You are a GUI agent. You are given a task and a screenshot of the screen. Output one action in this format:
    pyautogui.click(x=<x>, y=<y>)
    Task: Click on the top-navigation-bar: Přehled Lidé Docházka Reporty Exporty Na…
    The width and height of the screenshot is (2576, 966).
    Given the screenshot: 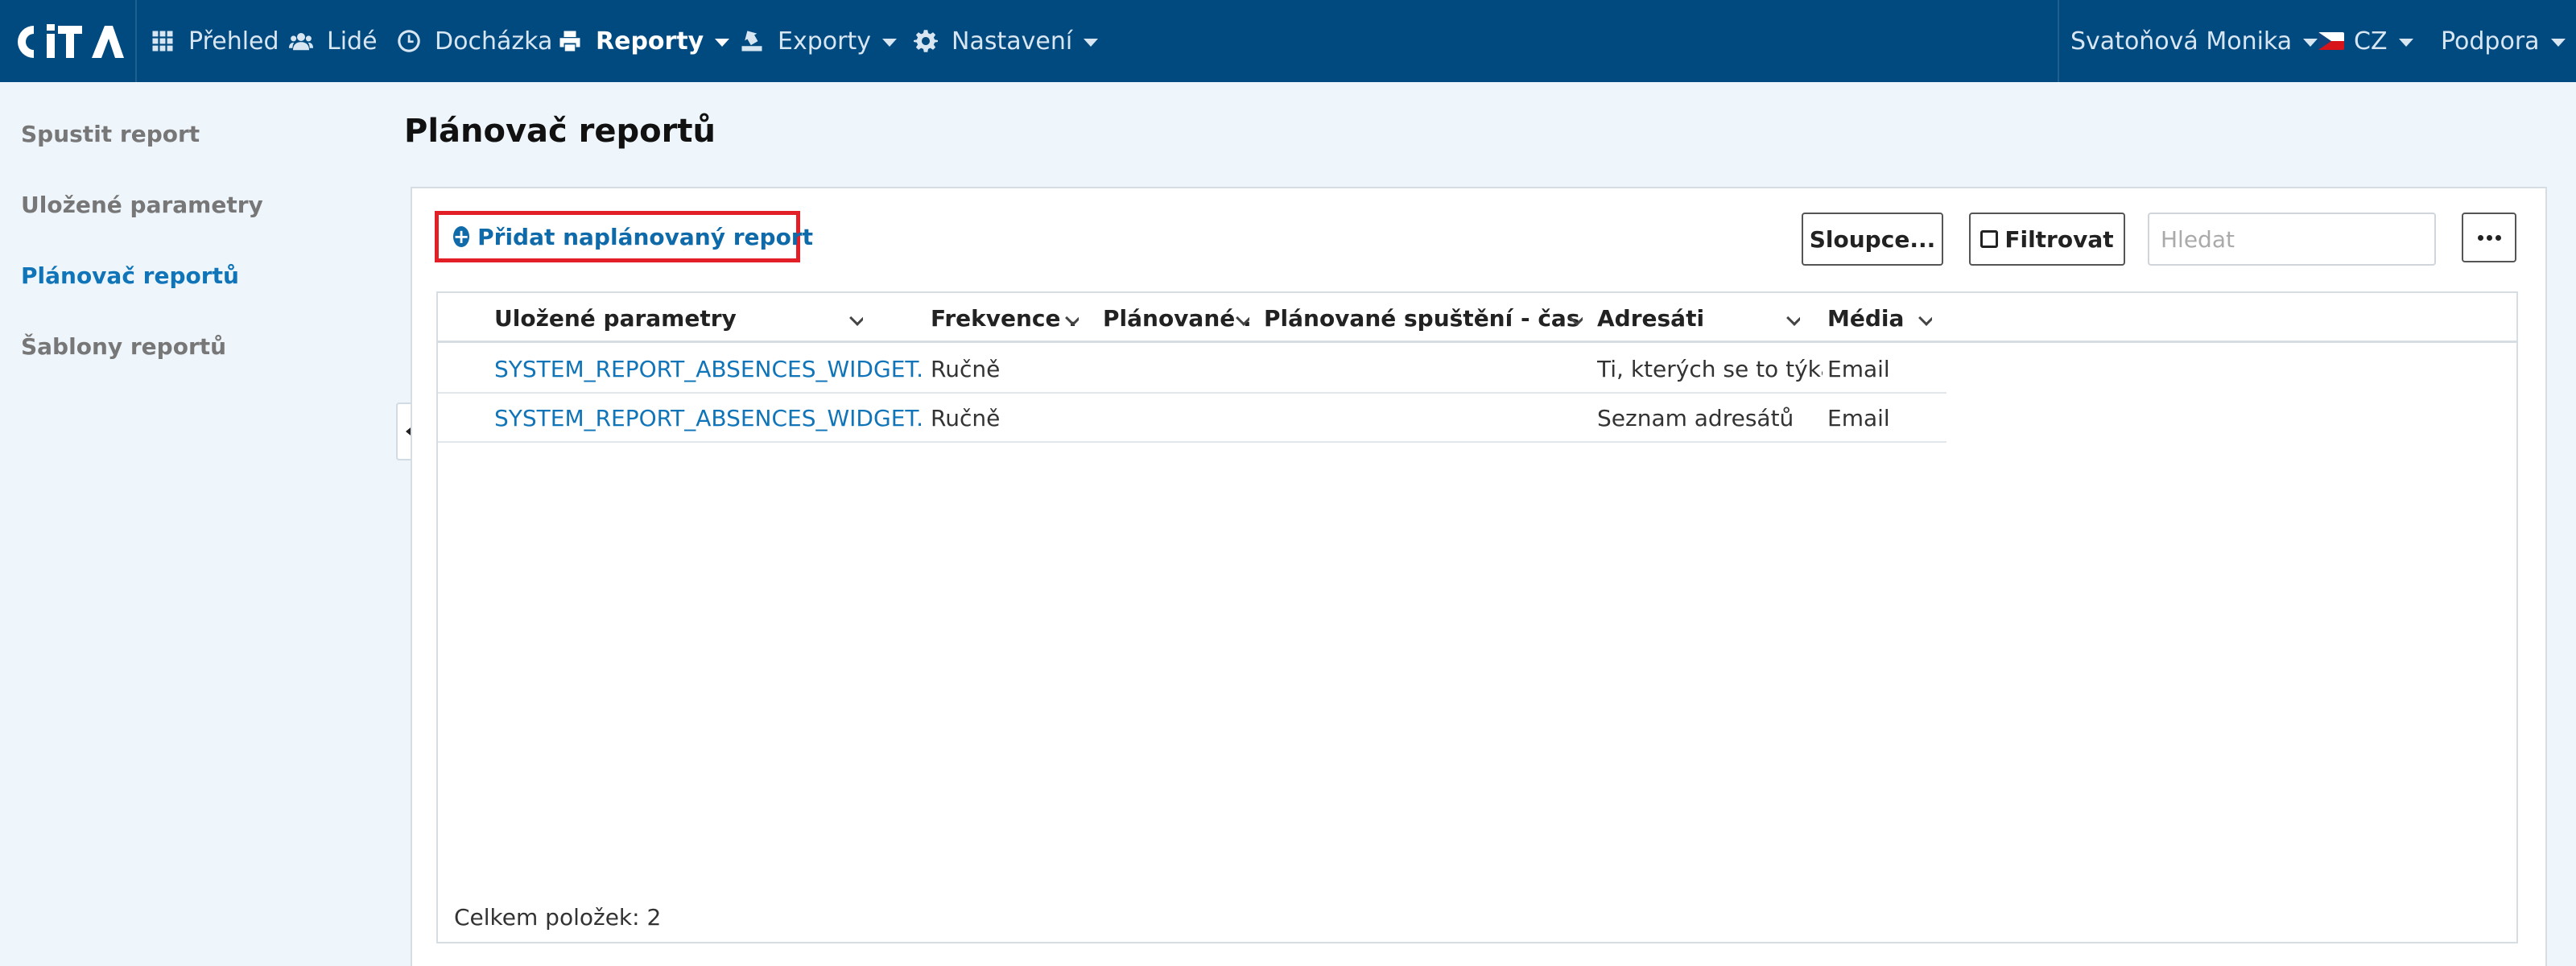 What is the action you would take?
    pyautogui.click(x=1288, y=41)
    